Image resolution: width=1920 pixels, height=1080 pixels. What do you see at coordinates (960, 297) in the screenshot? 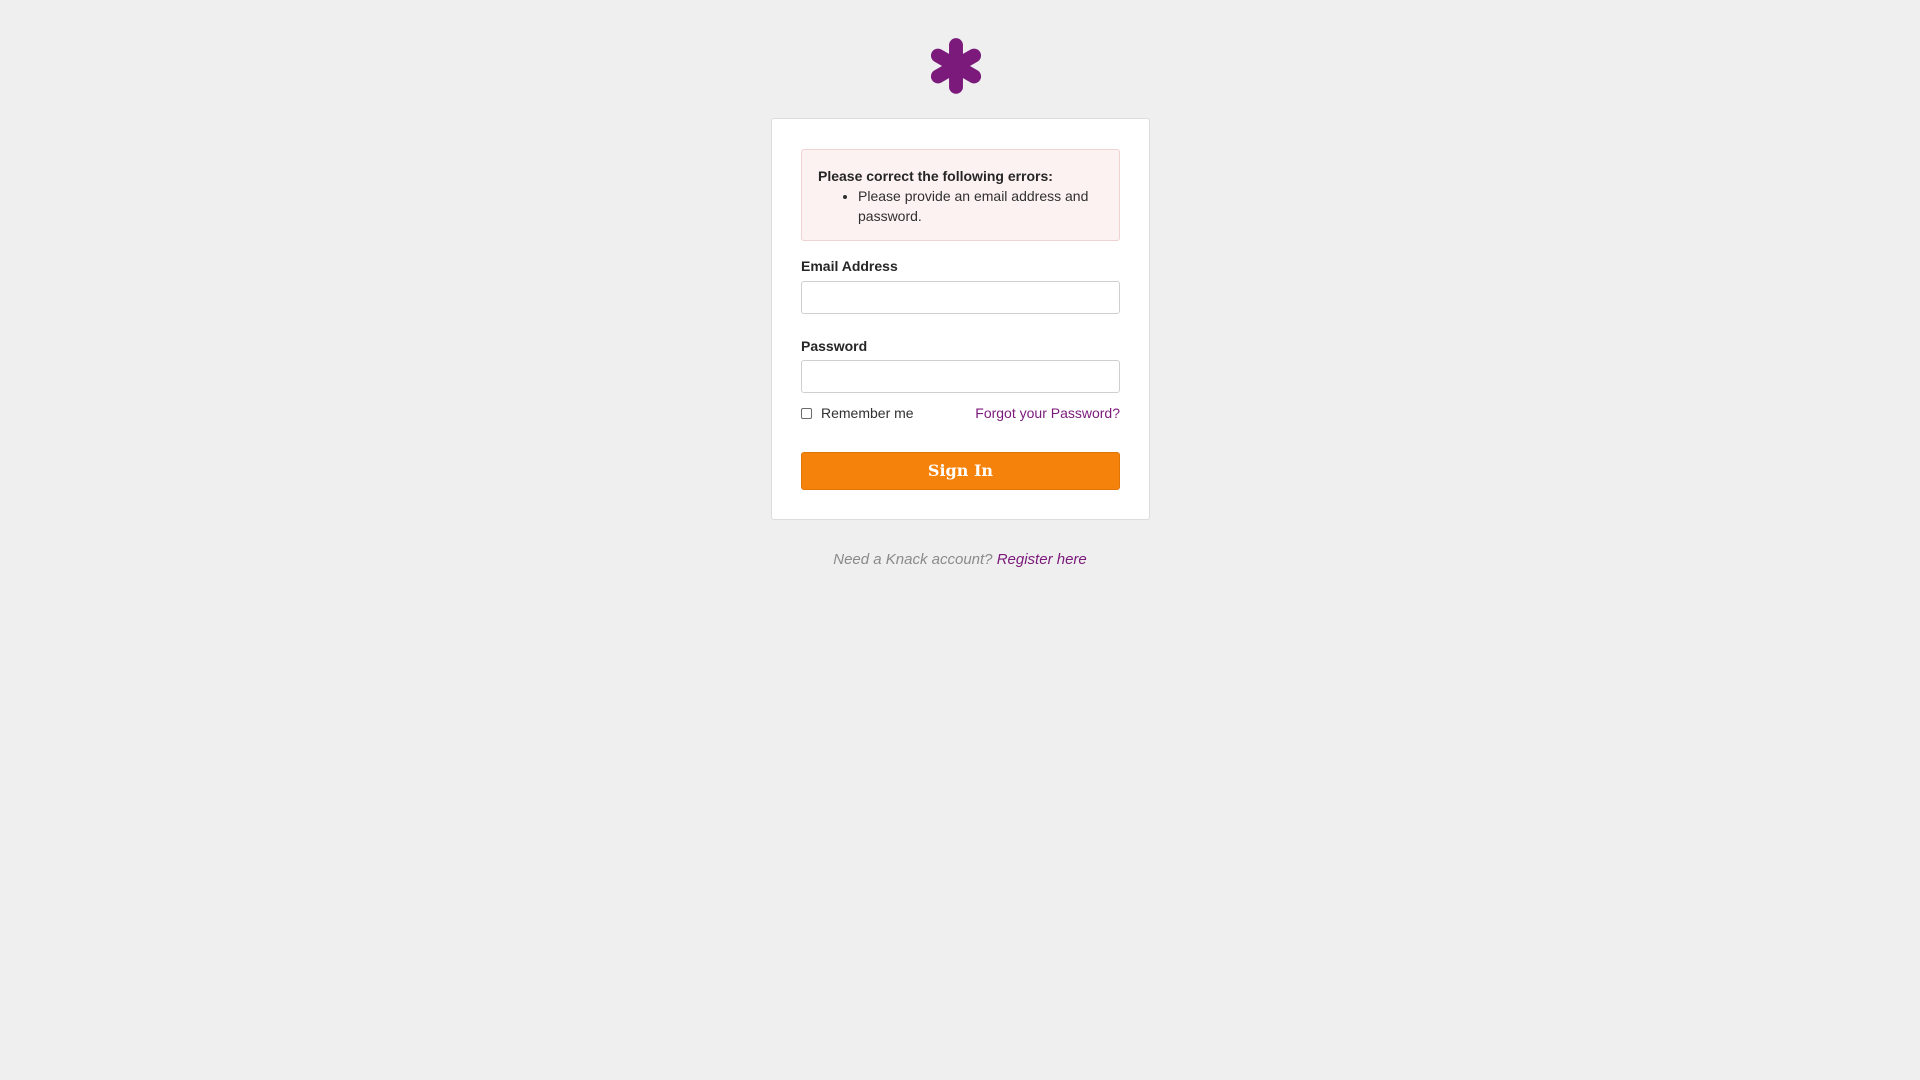
I see `email-field` at bounding box center [960, 297].